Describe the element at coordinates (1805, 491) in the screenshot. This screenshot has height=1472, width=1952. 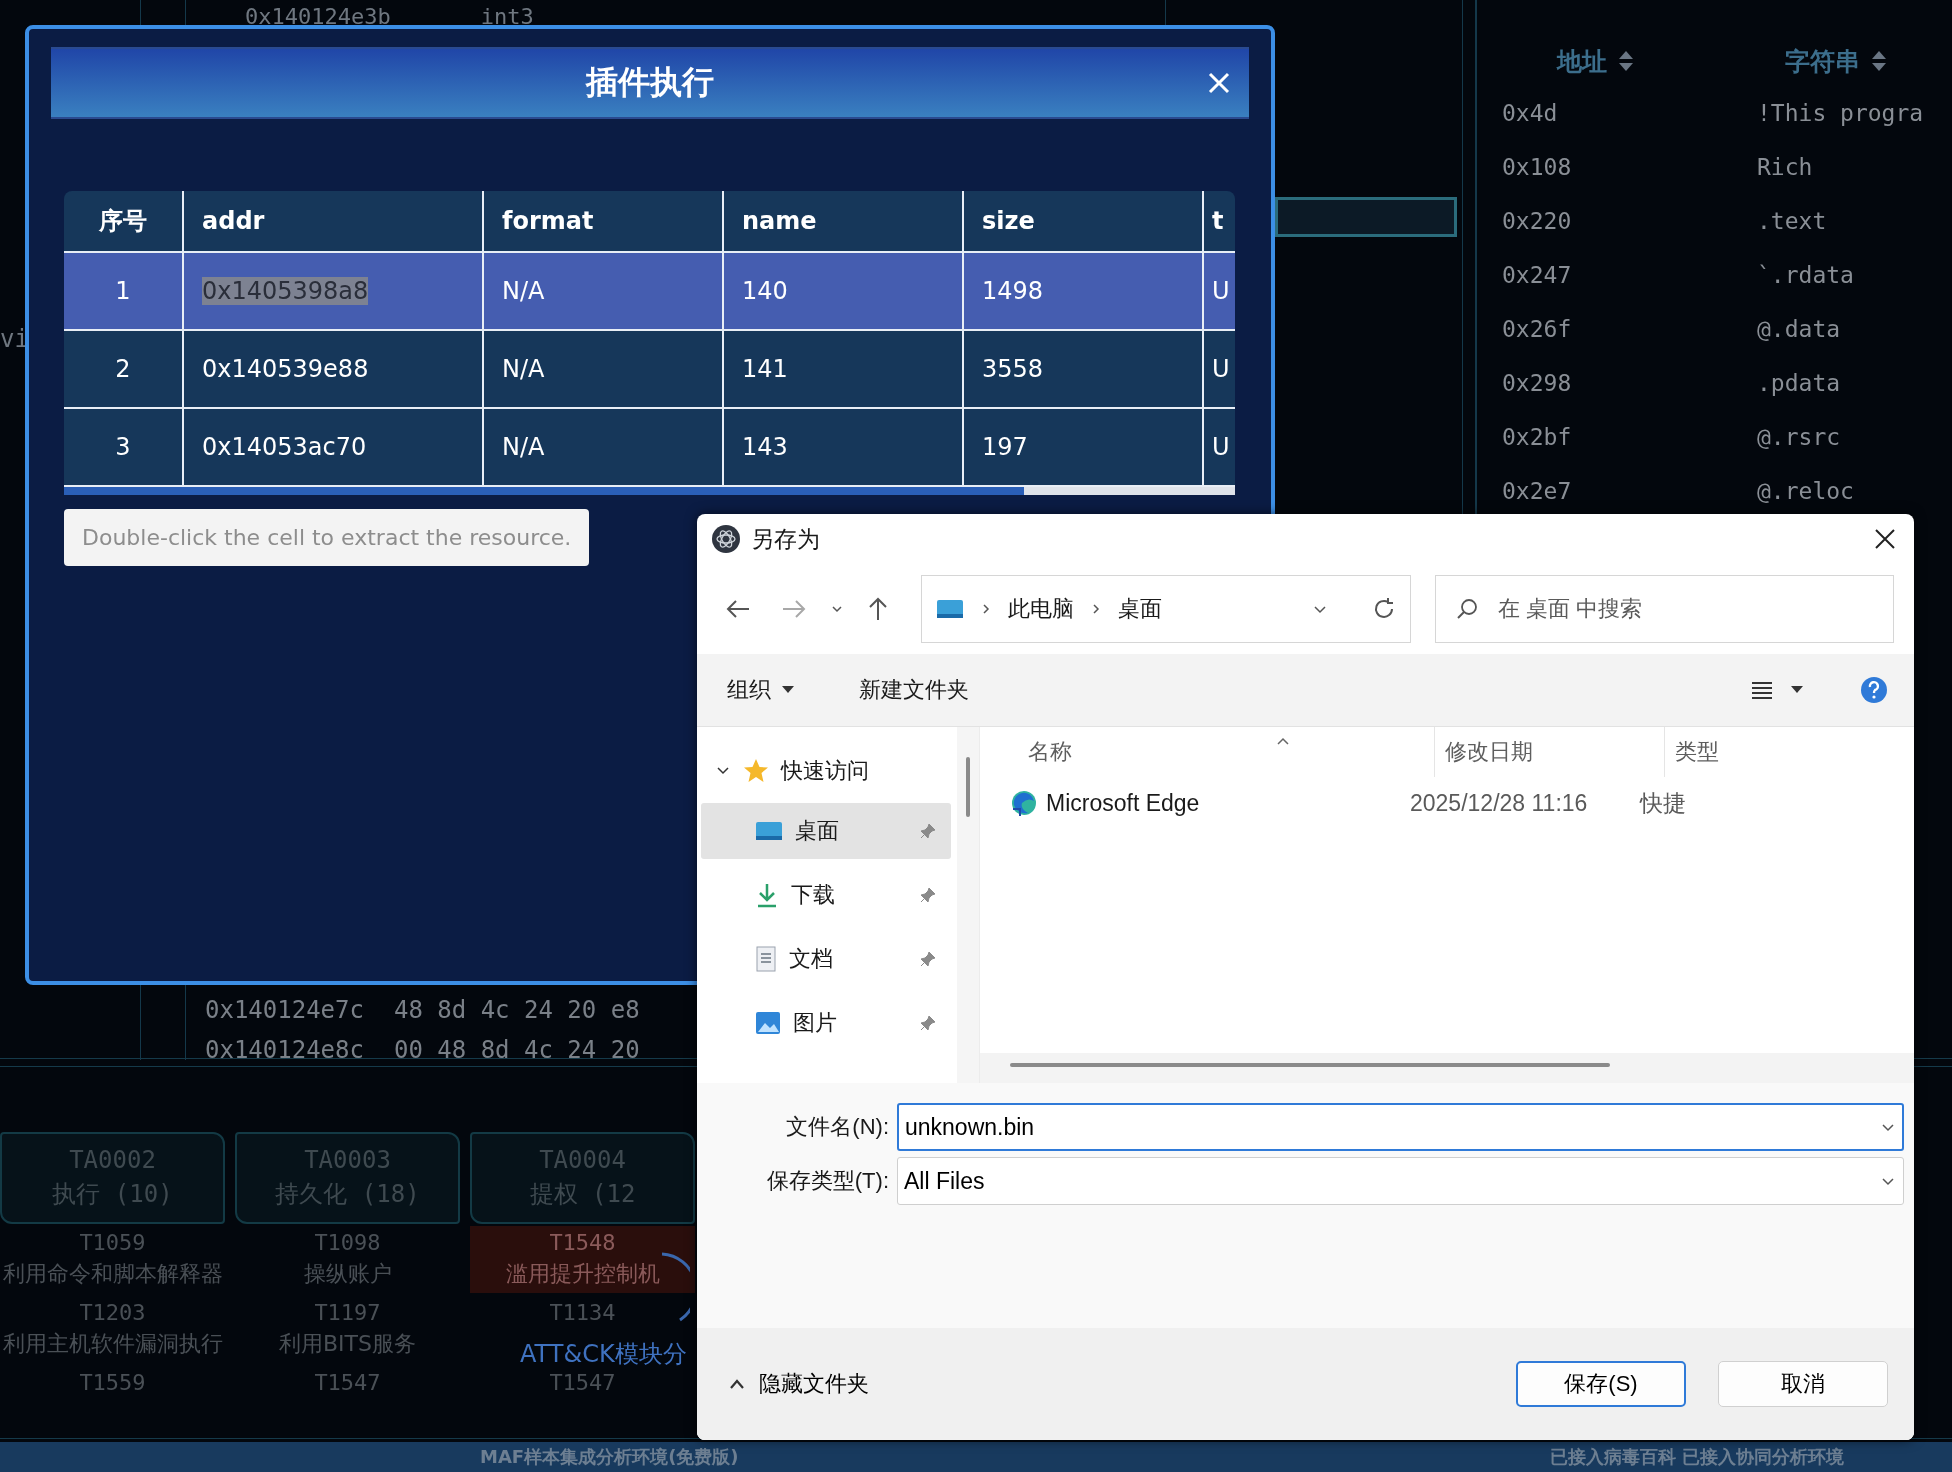
I see `string-cell: @.reloc` at that location.